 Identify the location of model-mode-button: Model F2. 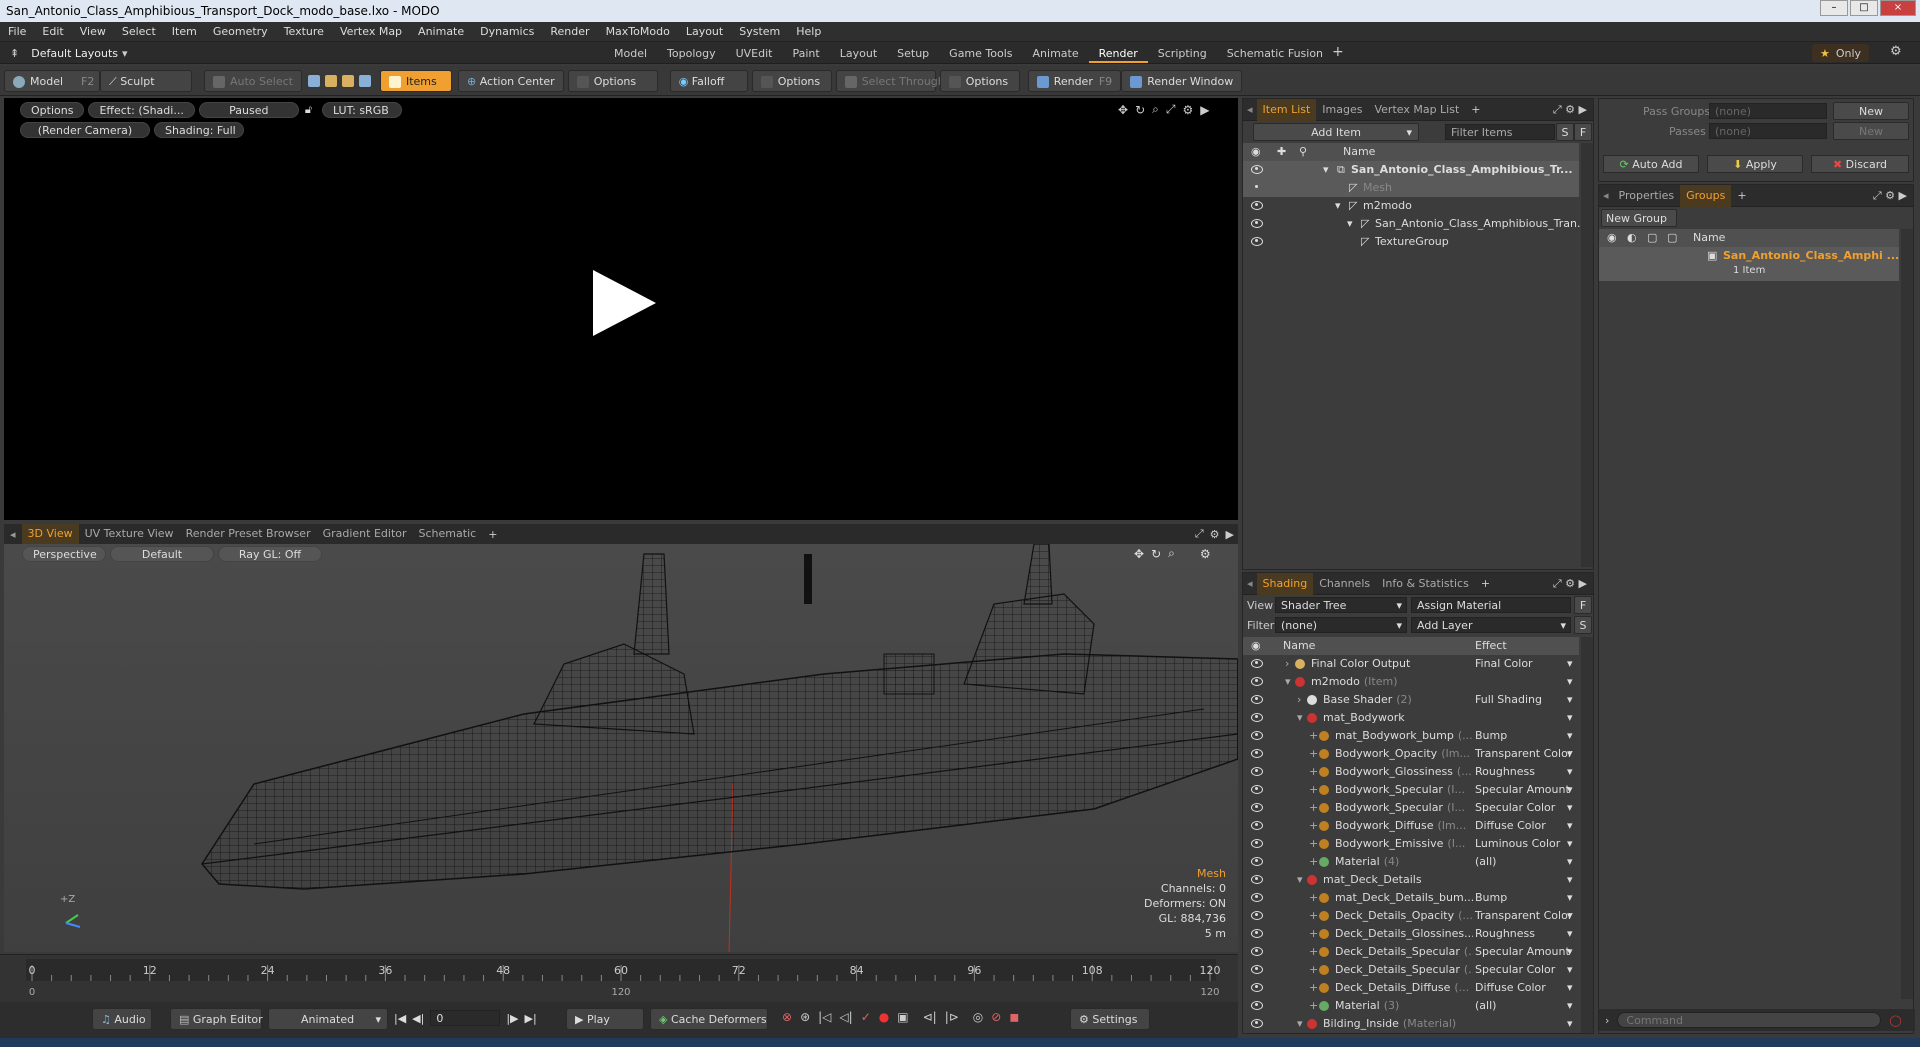
(52, 80).